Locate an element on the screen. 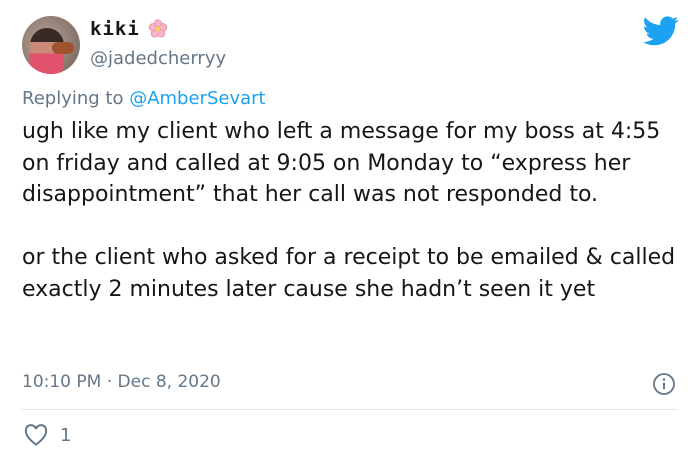  avatar is located at coordinates (51, 45).